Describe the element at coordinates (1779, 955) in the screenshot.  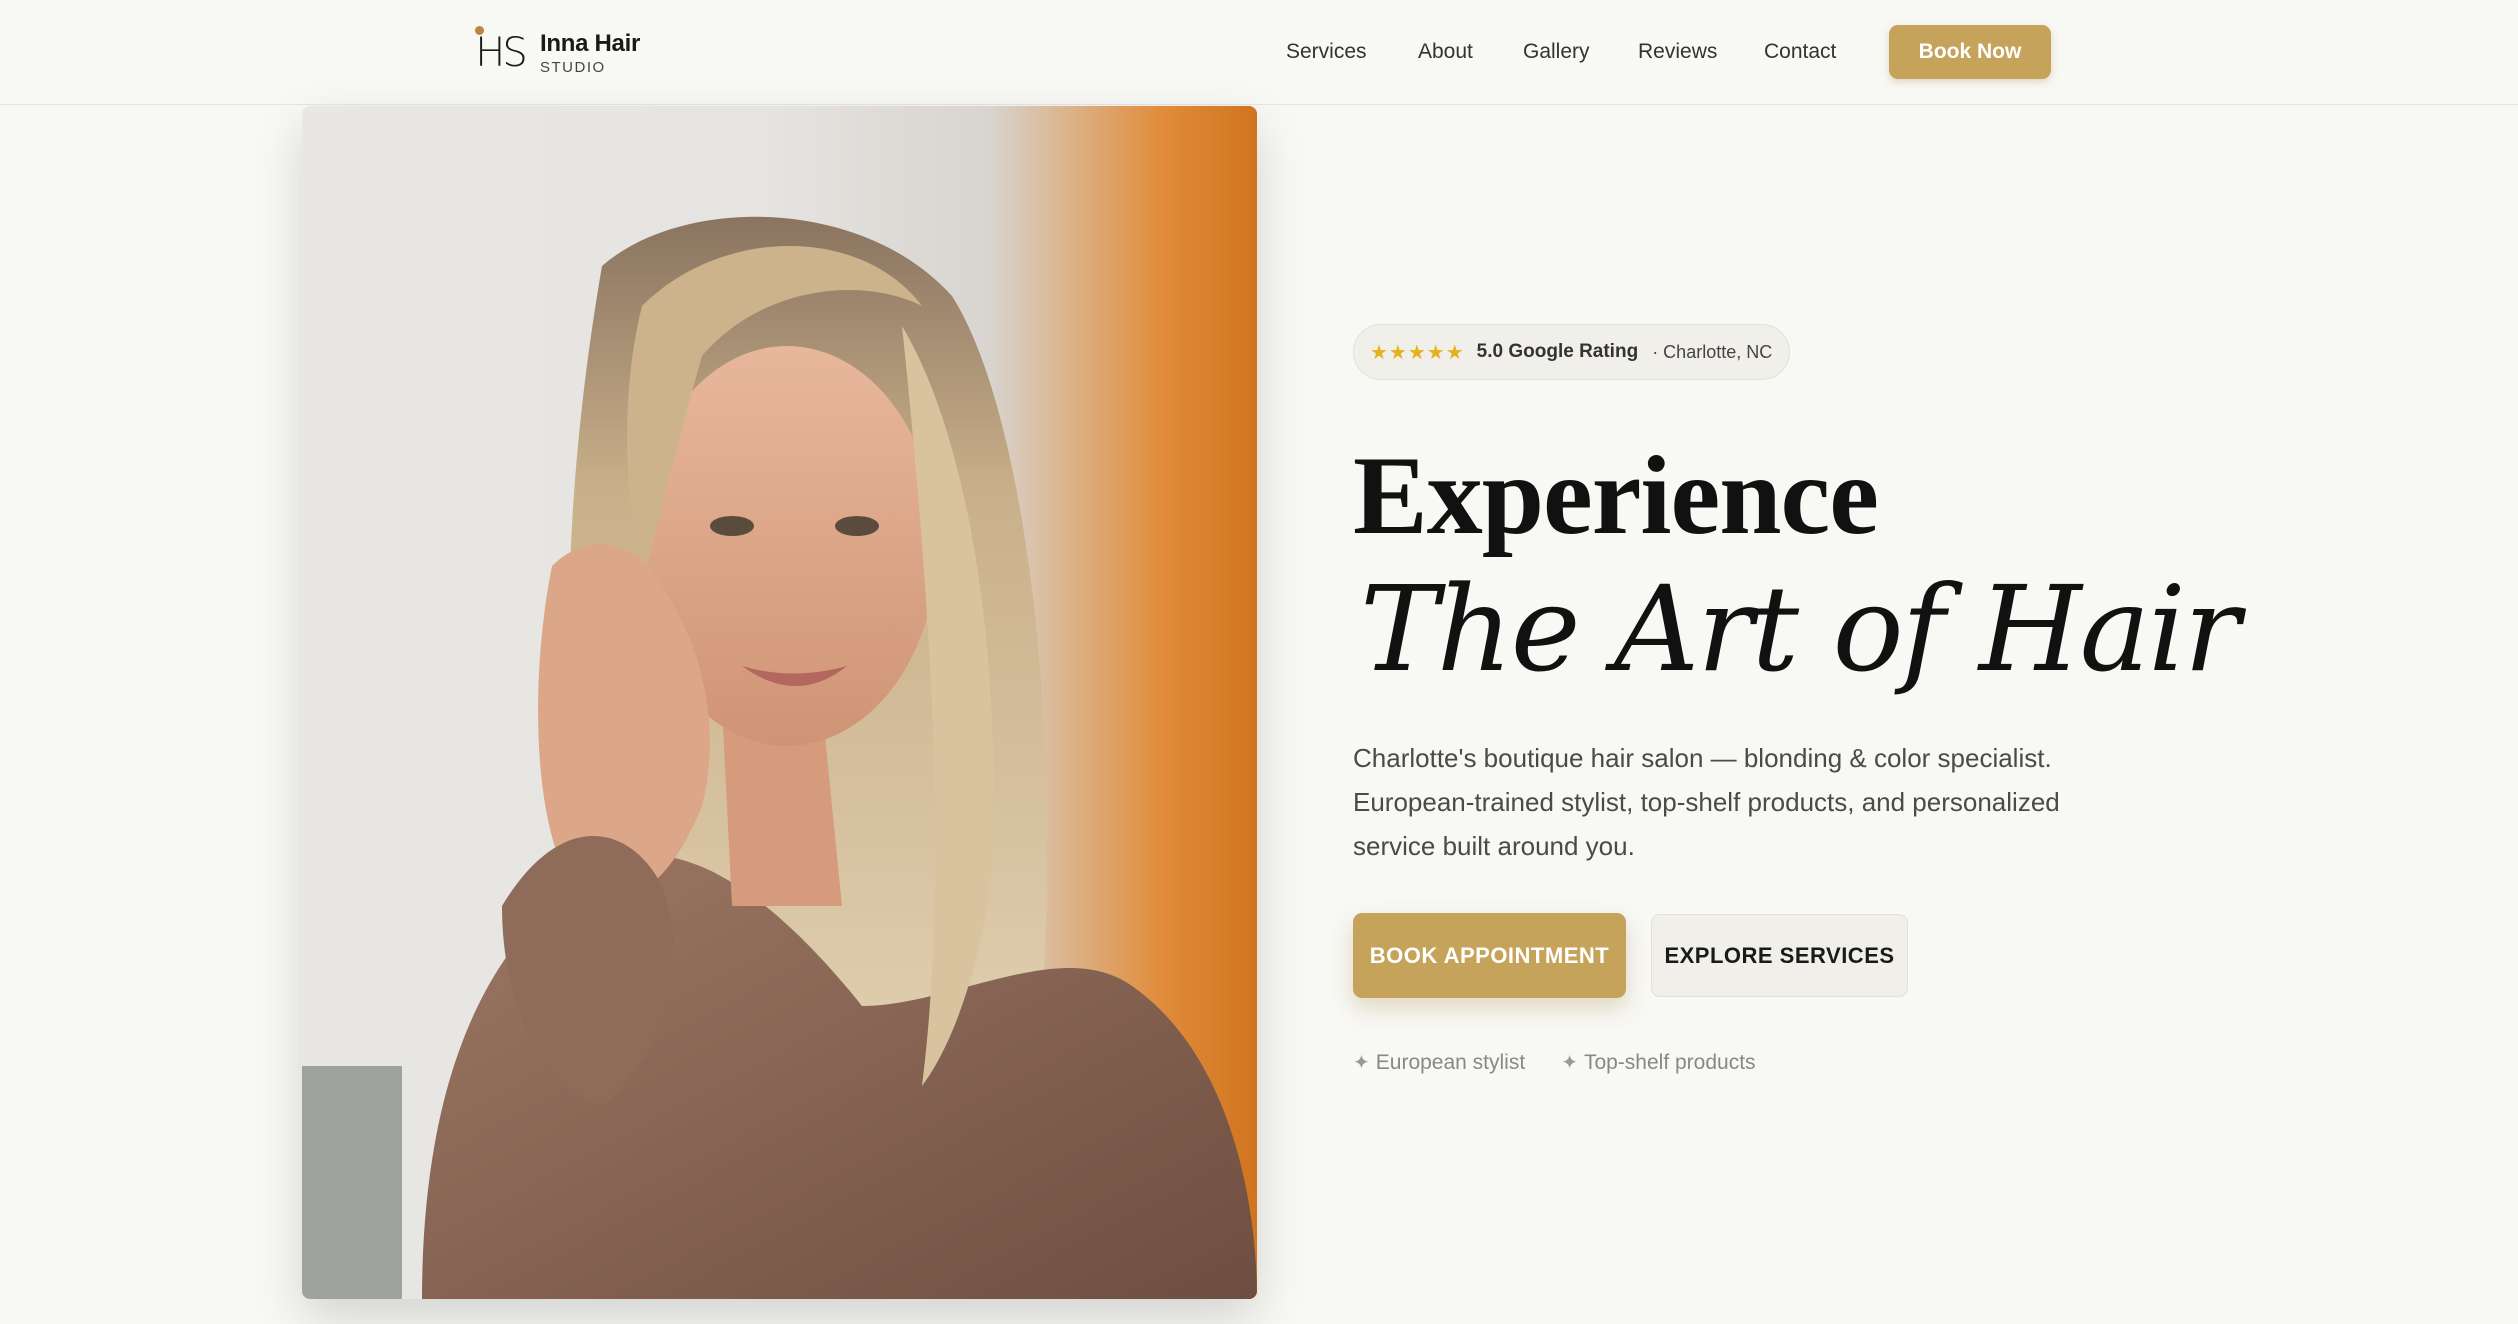
I see `explore-services-button: EXPLORE SERVICES` at that location.